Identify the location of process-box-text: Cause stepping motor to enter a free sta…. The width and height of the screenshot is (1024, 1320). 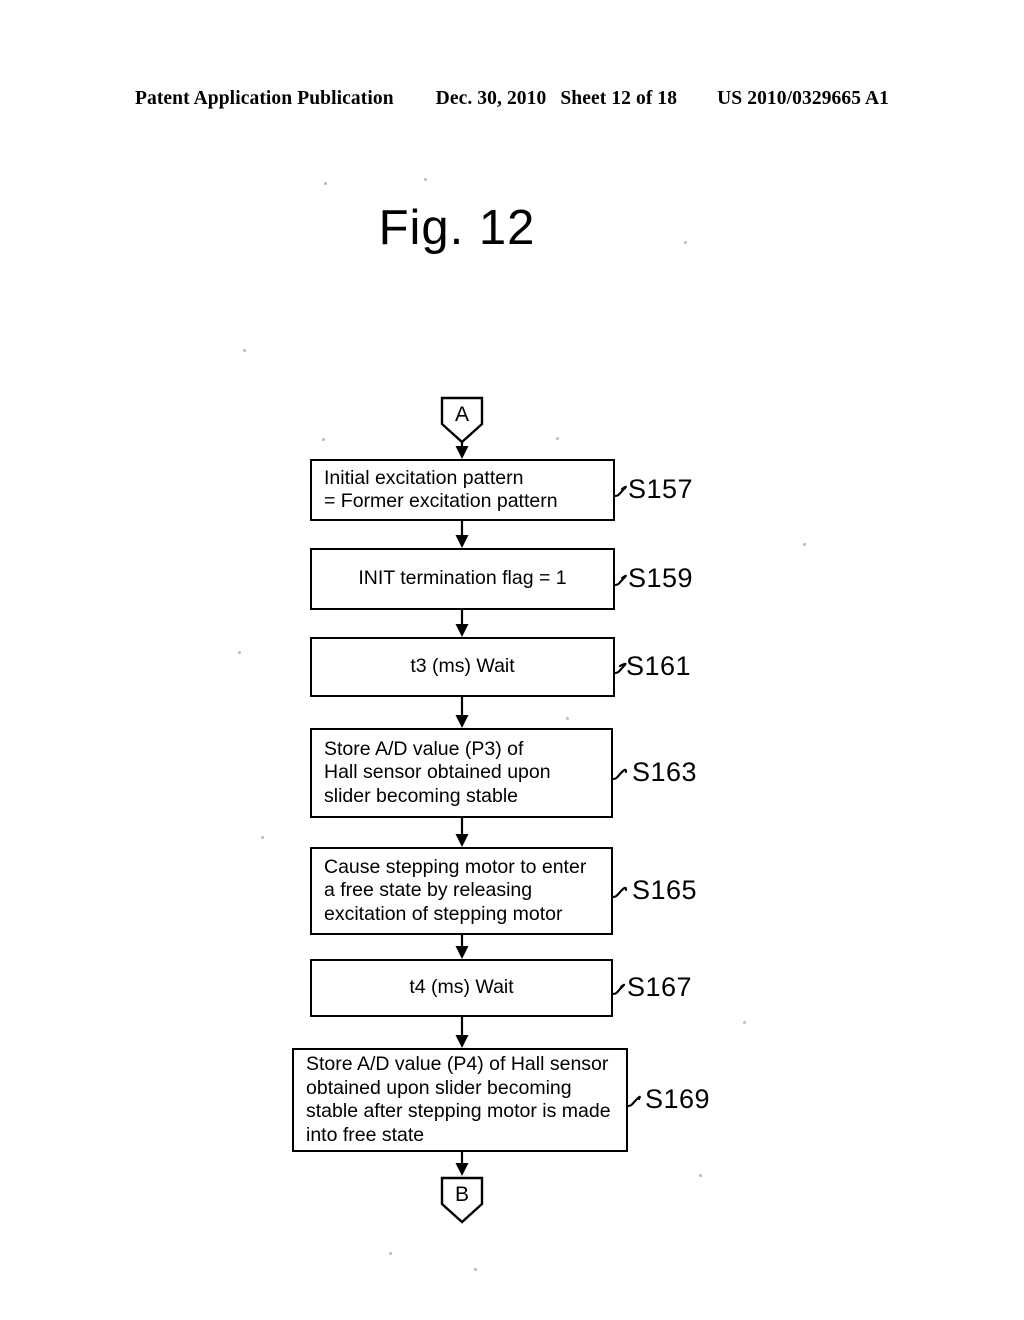
(455, 890).